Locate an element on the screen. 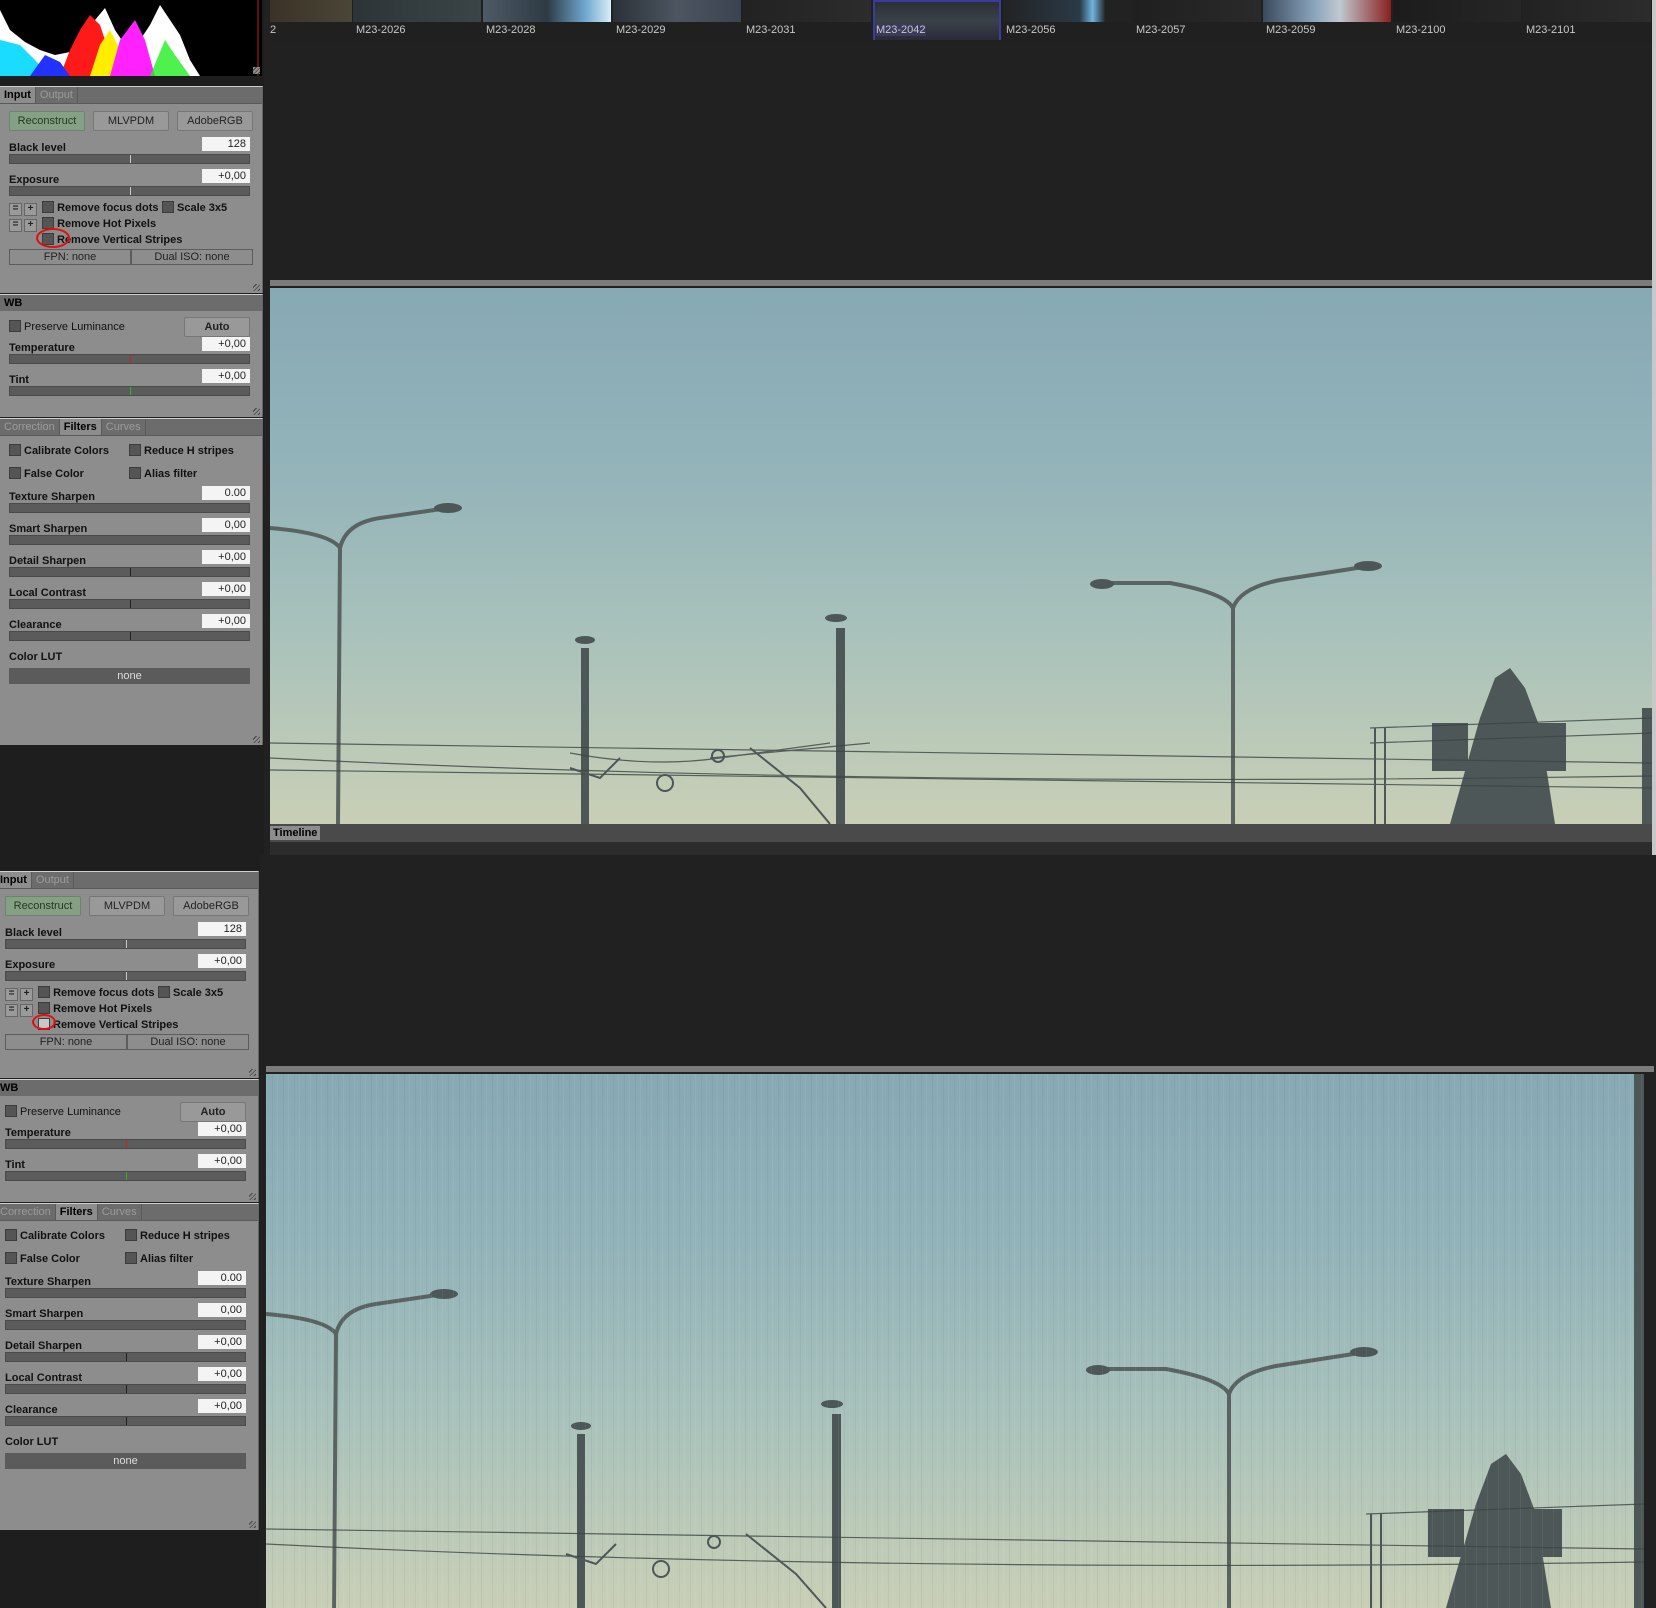 The width and height of the screenshot is (1656, 1608). clip-label: M23-2026 is located at coordinates (381, 30).